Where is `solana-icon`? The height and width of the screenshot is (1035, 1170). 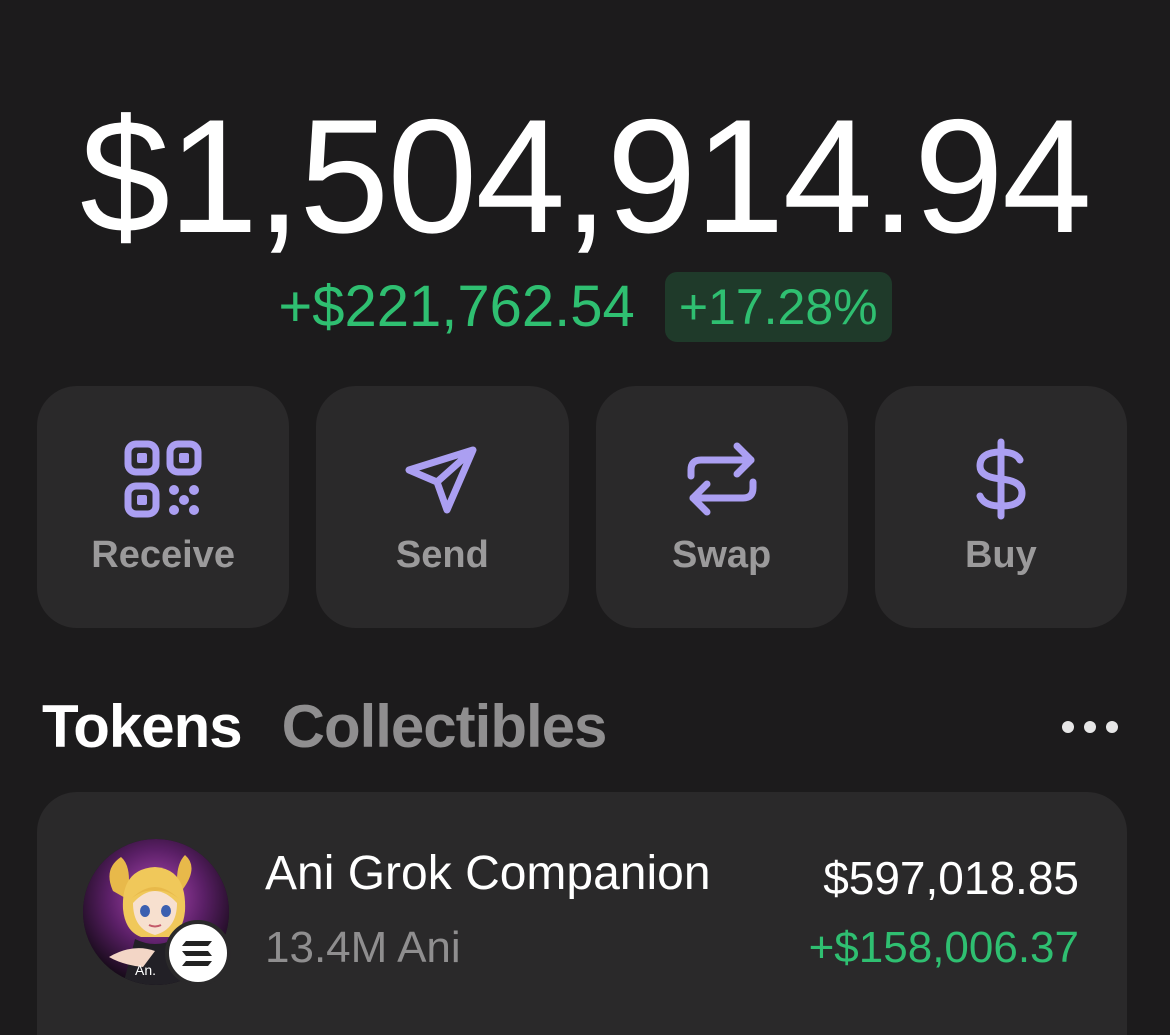 solana-icon is located at coordinates (198, 953).